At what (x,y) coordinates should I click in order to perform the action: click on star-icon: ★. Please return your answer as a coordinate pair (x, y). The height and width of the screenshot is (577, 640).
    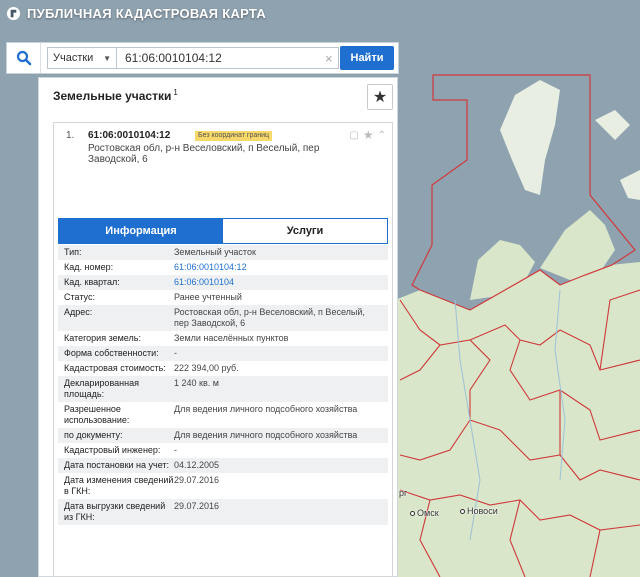
    Looking at the image, I should click on (380, 97).